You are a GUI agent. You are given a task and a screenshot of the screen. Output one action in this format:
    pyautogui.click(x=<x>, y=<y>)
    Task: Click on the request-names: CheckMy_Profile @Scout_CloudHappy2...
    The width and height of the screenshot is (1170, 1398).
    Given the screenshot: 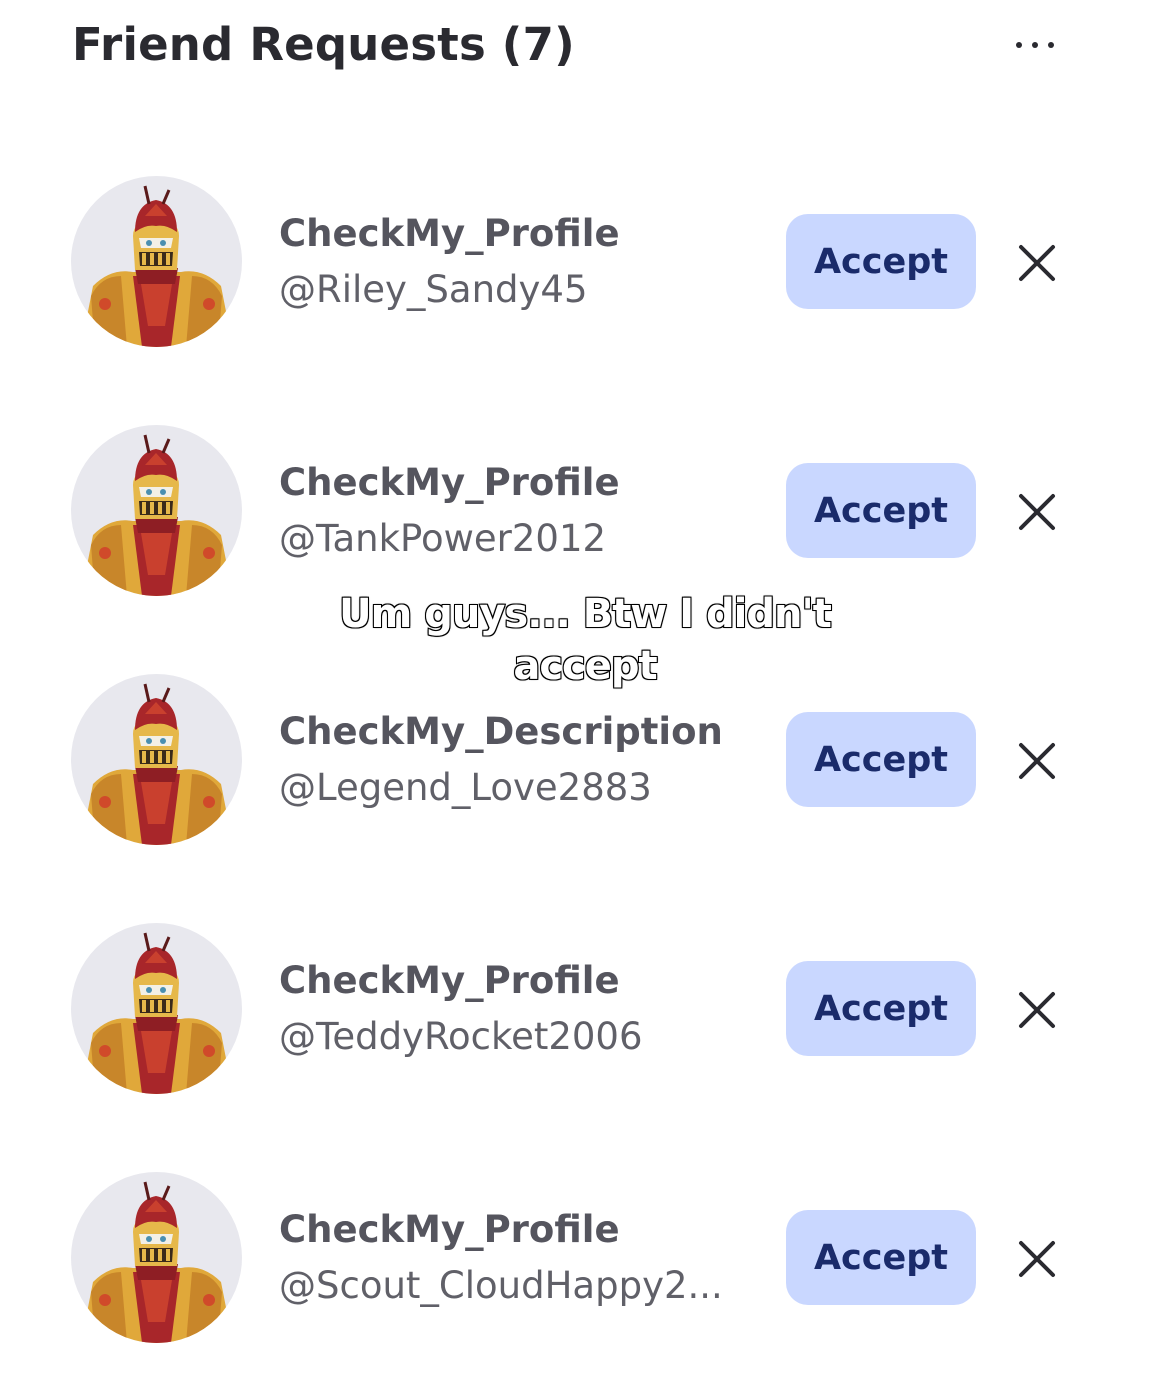 What is the action you would take?
    pyautogui.click(x=519, y=1258)
    